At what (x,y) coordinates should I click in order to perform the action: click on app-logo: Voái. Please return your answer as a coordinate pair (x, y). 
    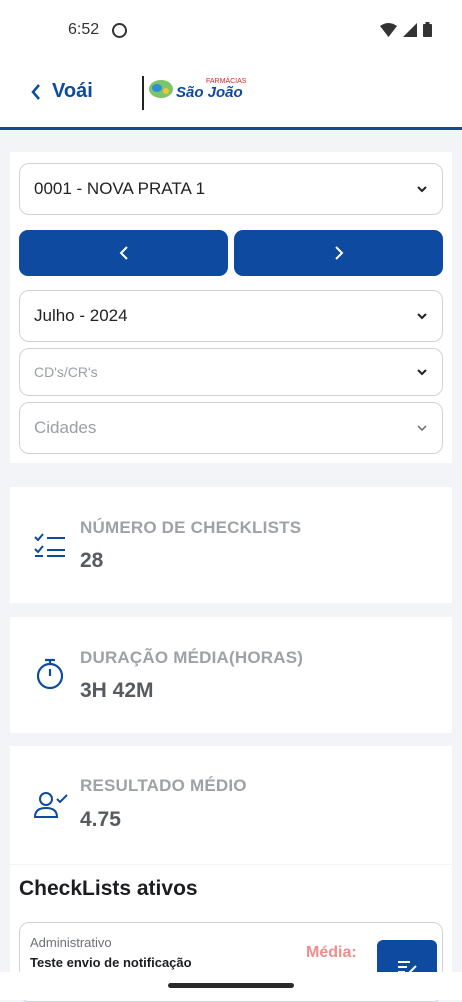
    Looking at the image, I should click on (72, 91).